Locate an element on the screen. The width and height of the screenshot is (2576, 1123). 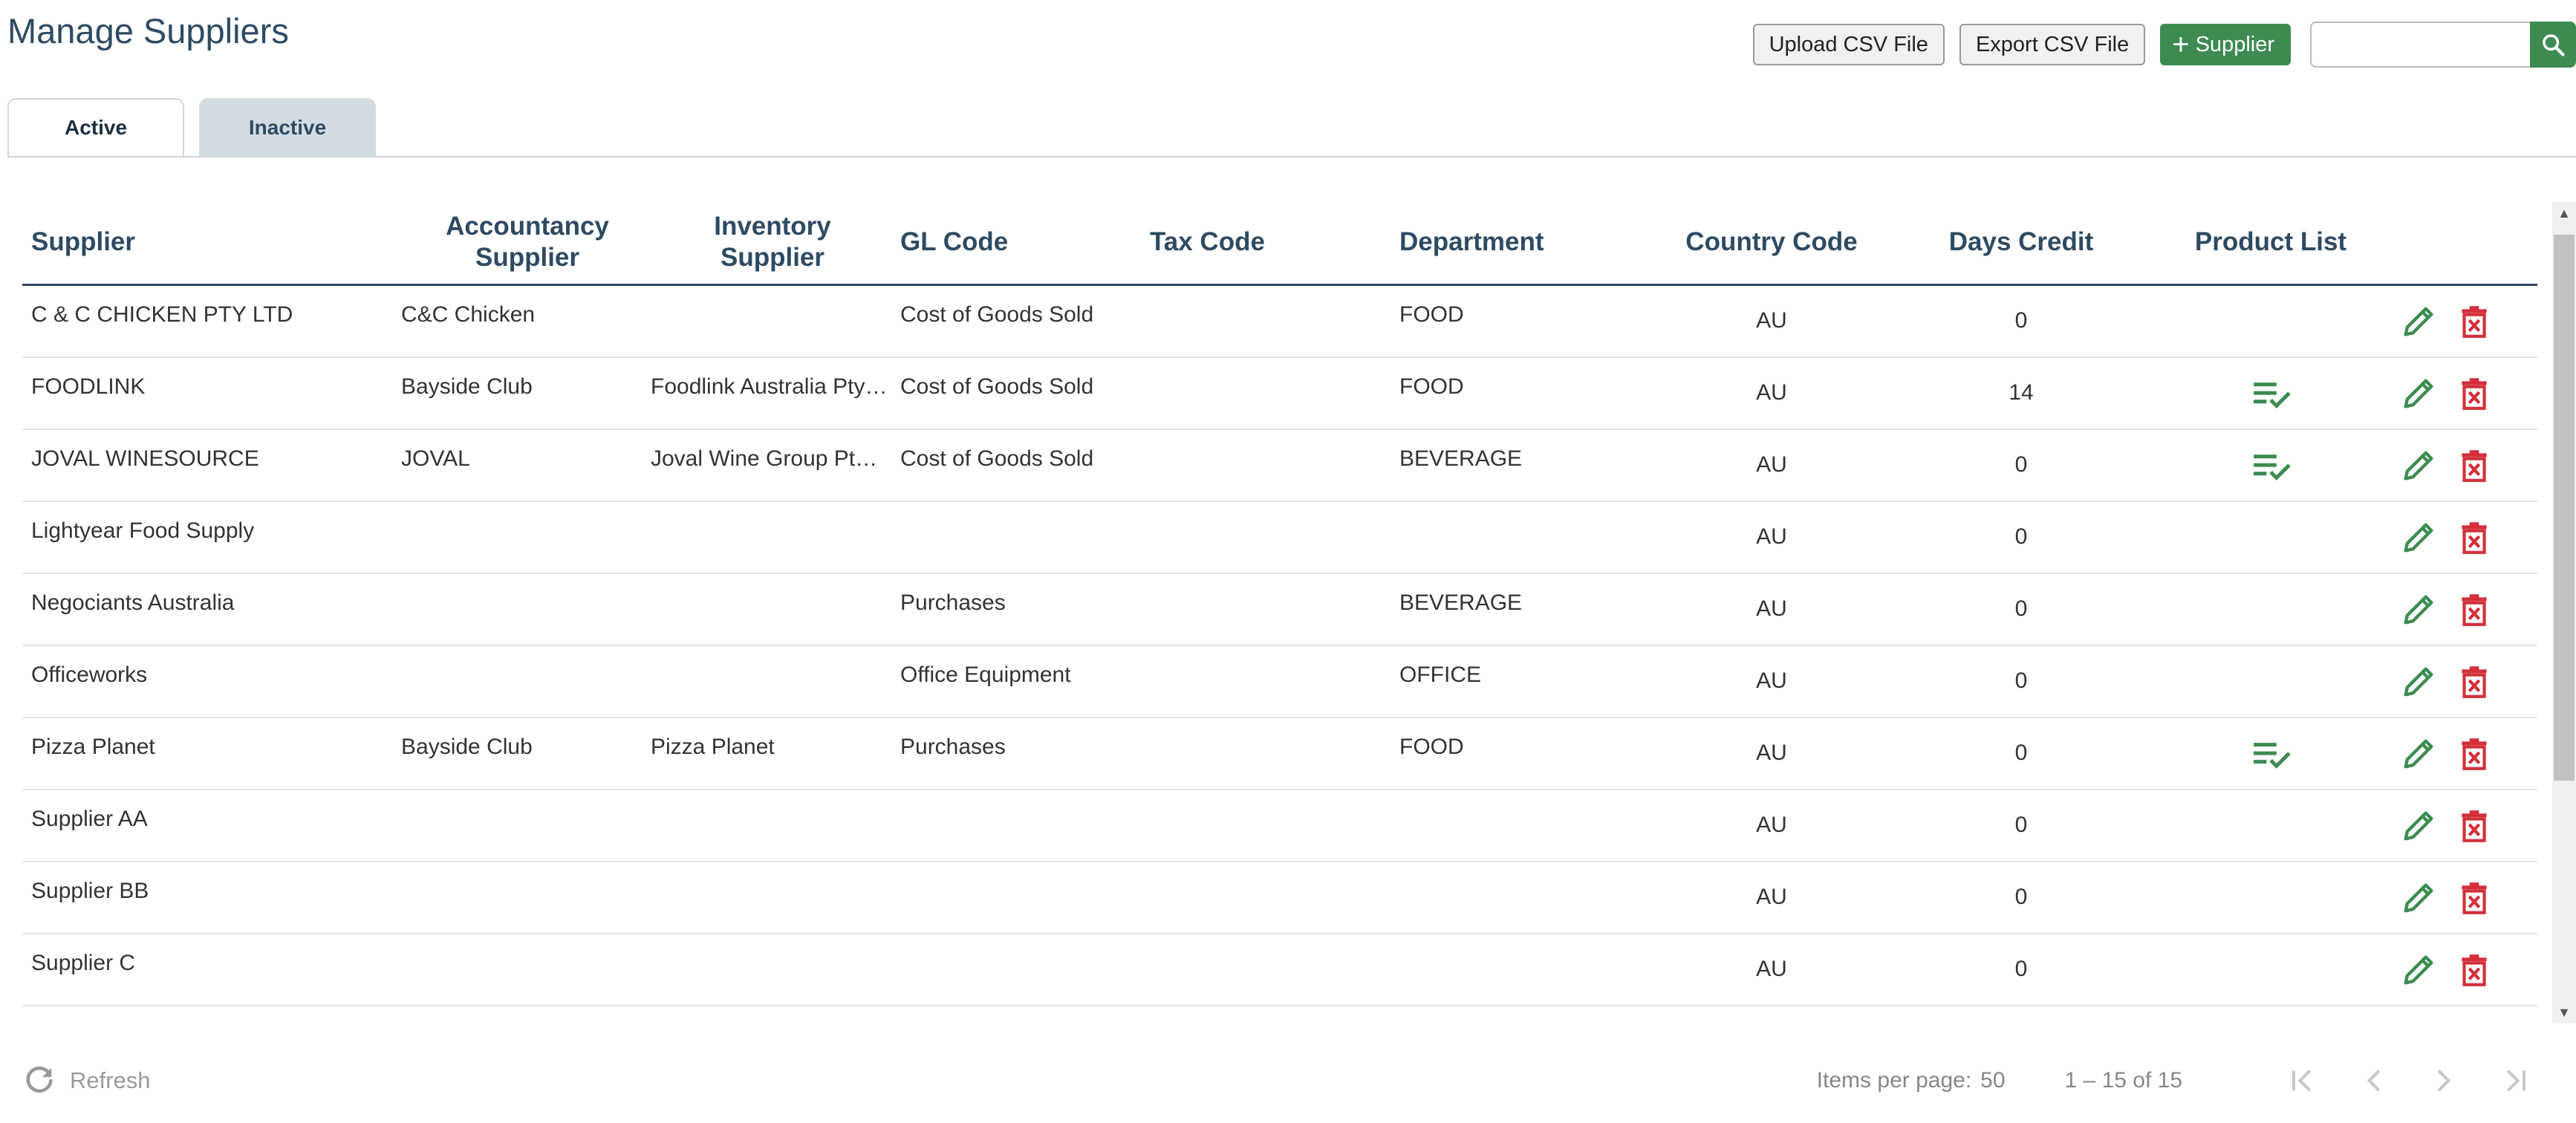
cell-days-credit: 14 is located at coordinates (2022, 392).